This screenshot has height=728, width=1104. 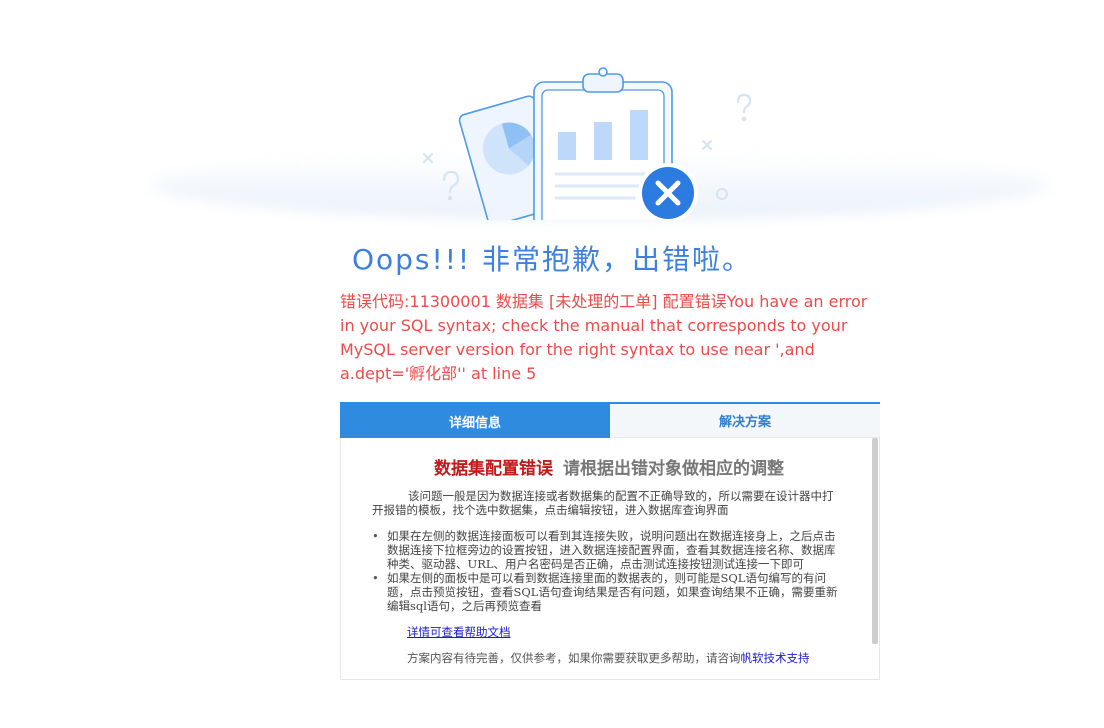 What do you see at coordinates (745, 421) in the screenshot?
I see `tab-solution: 解决方案` at bounding box center [745, 421].